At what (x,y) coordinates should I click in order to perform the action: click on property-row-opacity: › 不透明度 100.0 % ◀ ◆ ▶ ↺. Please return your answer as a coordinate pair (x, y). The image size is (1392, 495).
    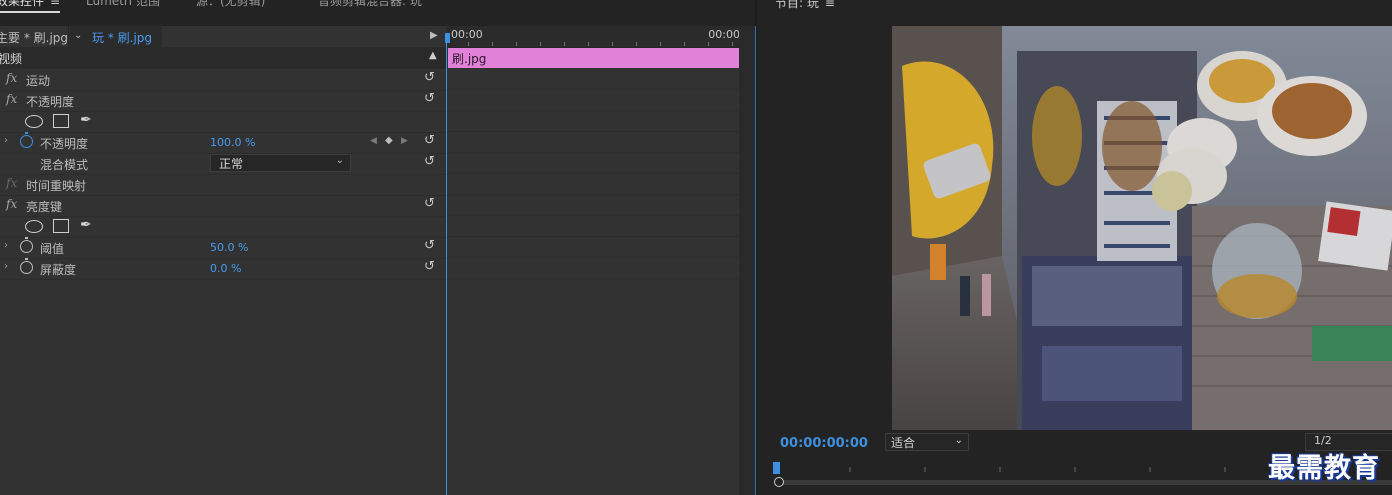
    Looking at the image, I should click on (223, 143).